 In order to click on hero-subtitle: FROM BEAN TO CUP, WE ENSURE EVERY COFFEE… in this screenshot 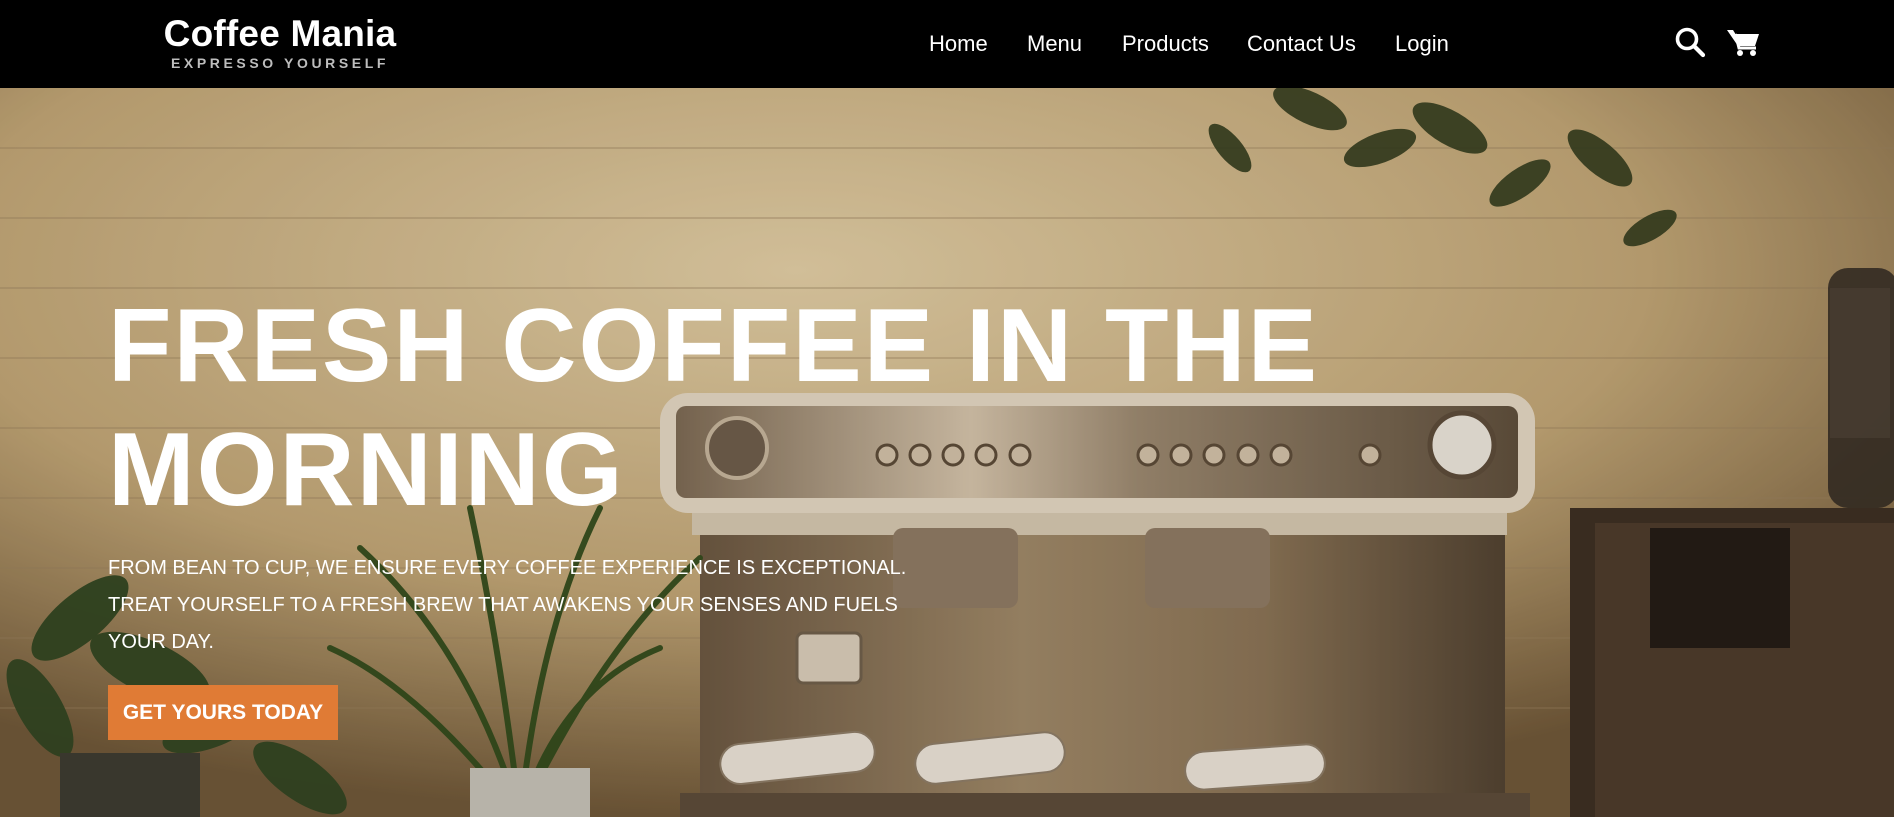, I will do `click(558, 605)`.